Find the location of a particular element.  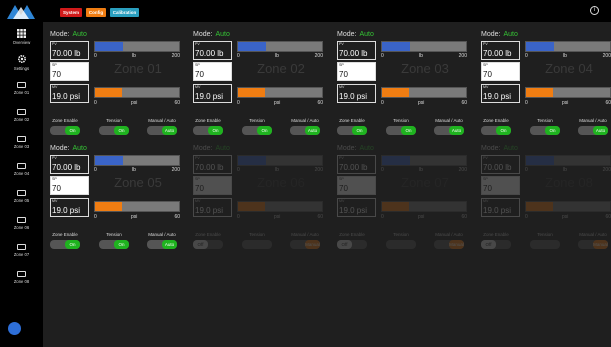

sidebar-item-zone-01: Zone 01 is located at coordinates (21, 88).